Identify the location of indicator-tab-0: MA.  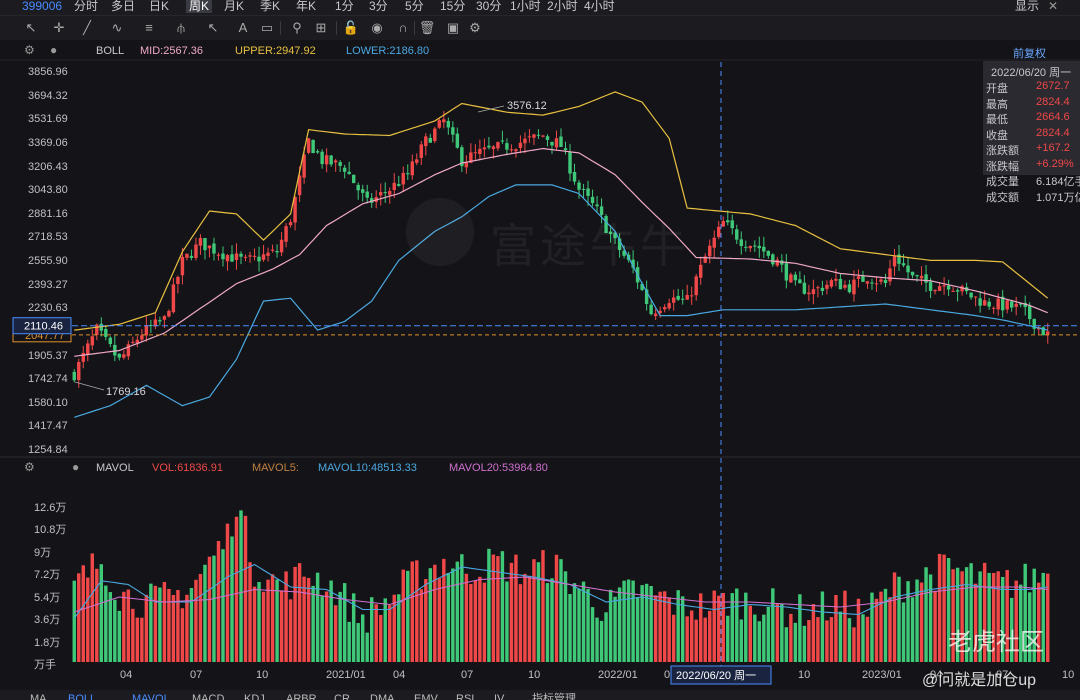
(38, 696).